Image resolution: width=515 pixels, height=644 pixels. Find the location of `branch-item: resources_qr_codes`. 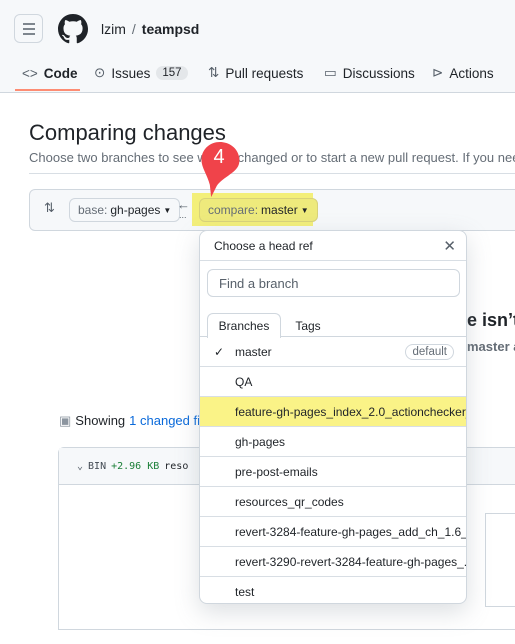

branch-item: resources_qr_codes is located at coordinates (333, 502).